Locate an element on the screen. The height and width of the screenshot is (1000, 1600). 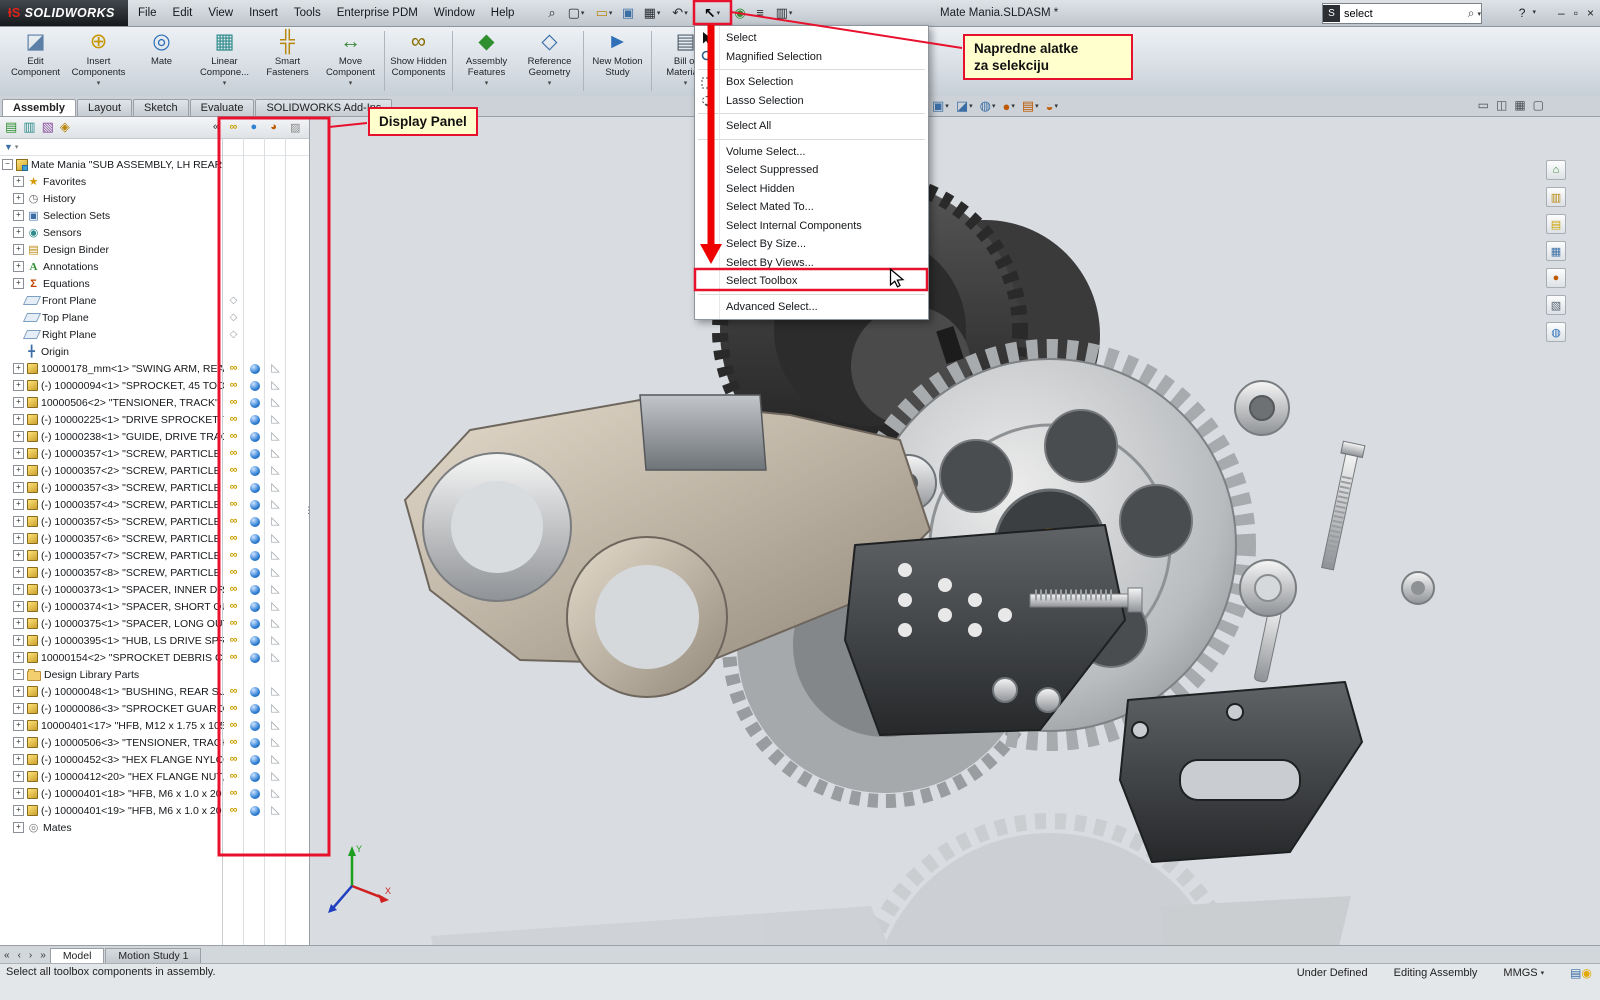
menu-item-select-toolbox: Select Toolbox is located at coordinates (811, 281).